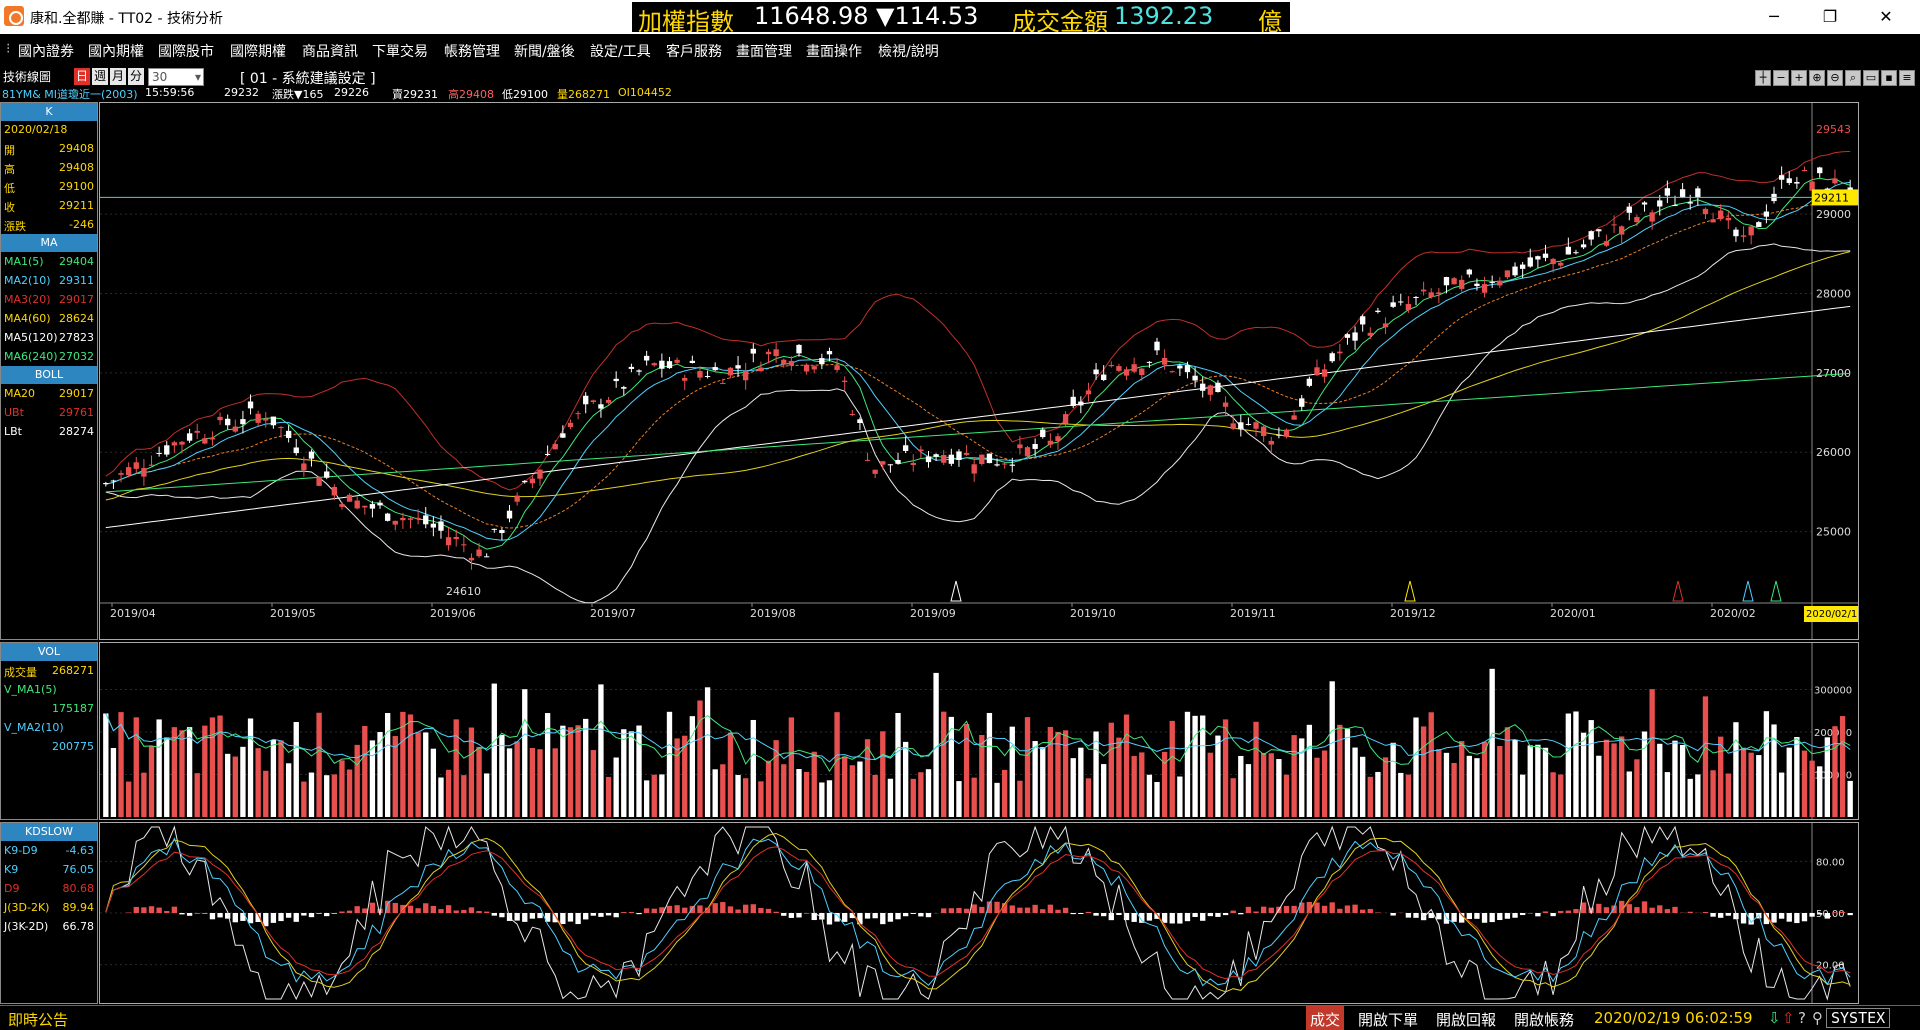 The image size is (1920, 1030). I want to click on pin-icon: ⚲, so click(1817, 1018).